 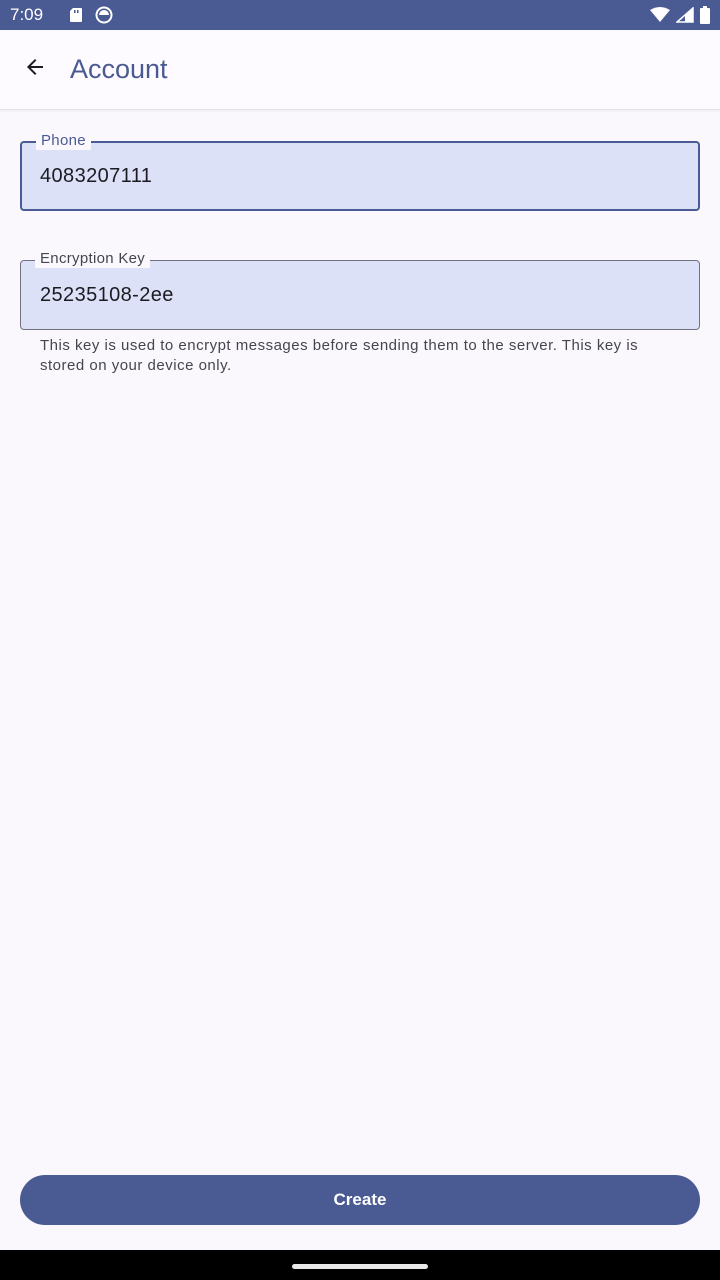 I want to click on status-time: 7:09, so click(x=27, y=14).